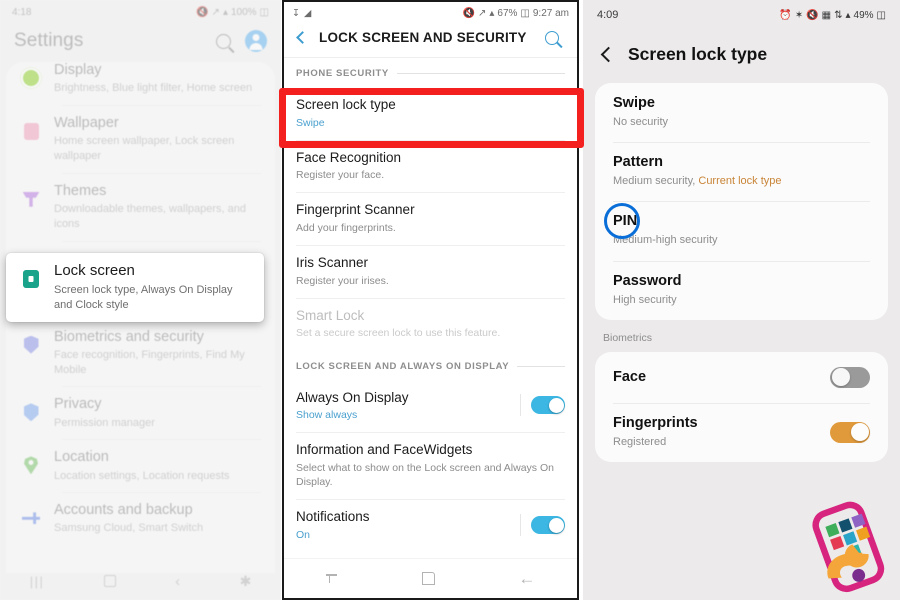 This screenshot has height=600, width=900. Describe the element at coordinates (826, 15) in the screenshot. I see `nfc-icon: ▦` at that location.